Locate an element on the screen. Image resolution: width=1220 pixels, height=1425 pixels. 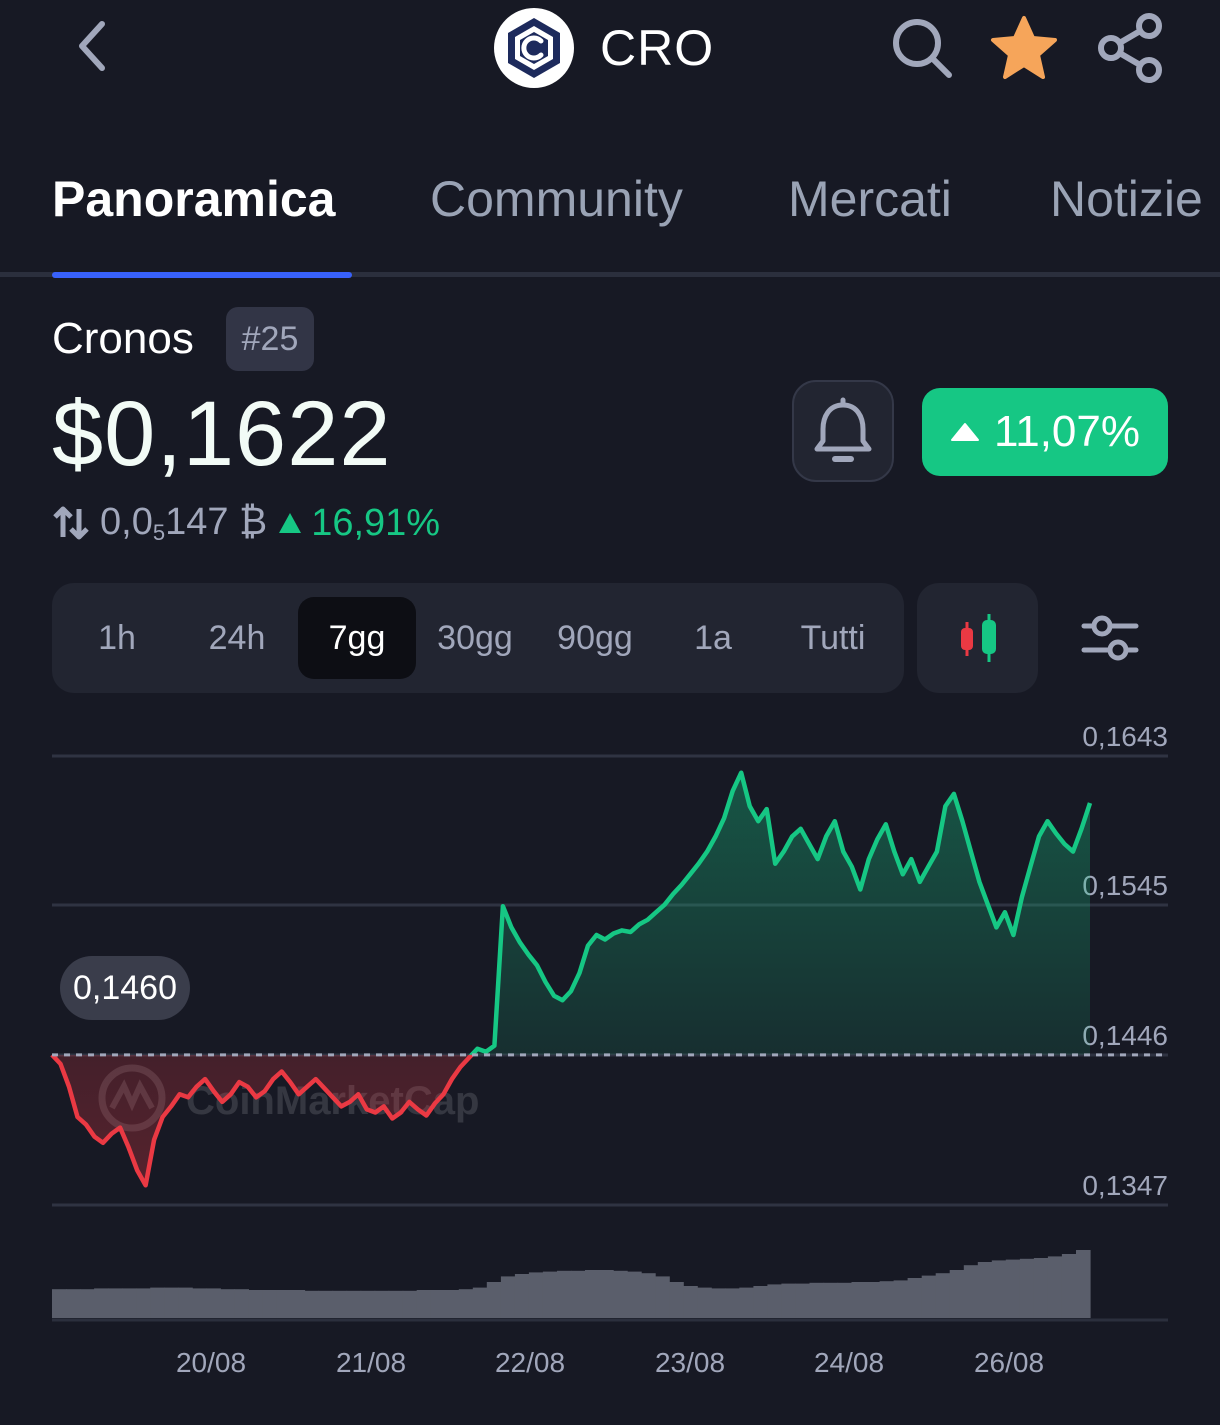
chart-settings-button is located at coordinates (1110, 638).